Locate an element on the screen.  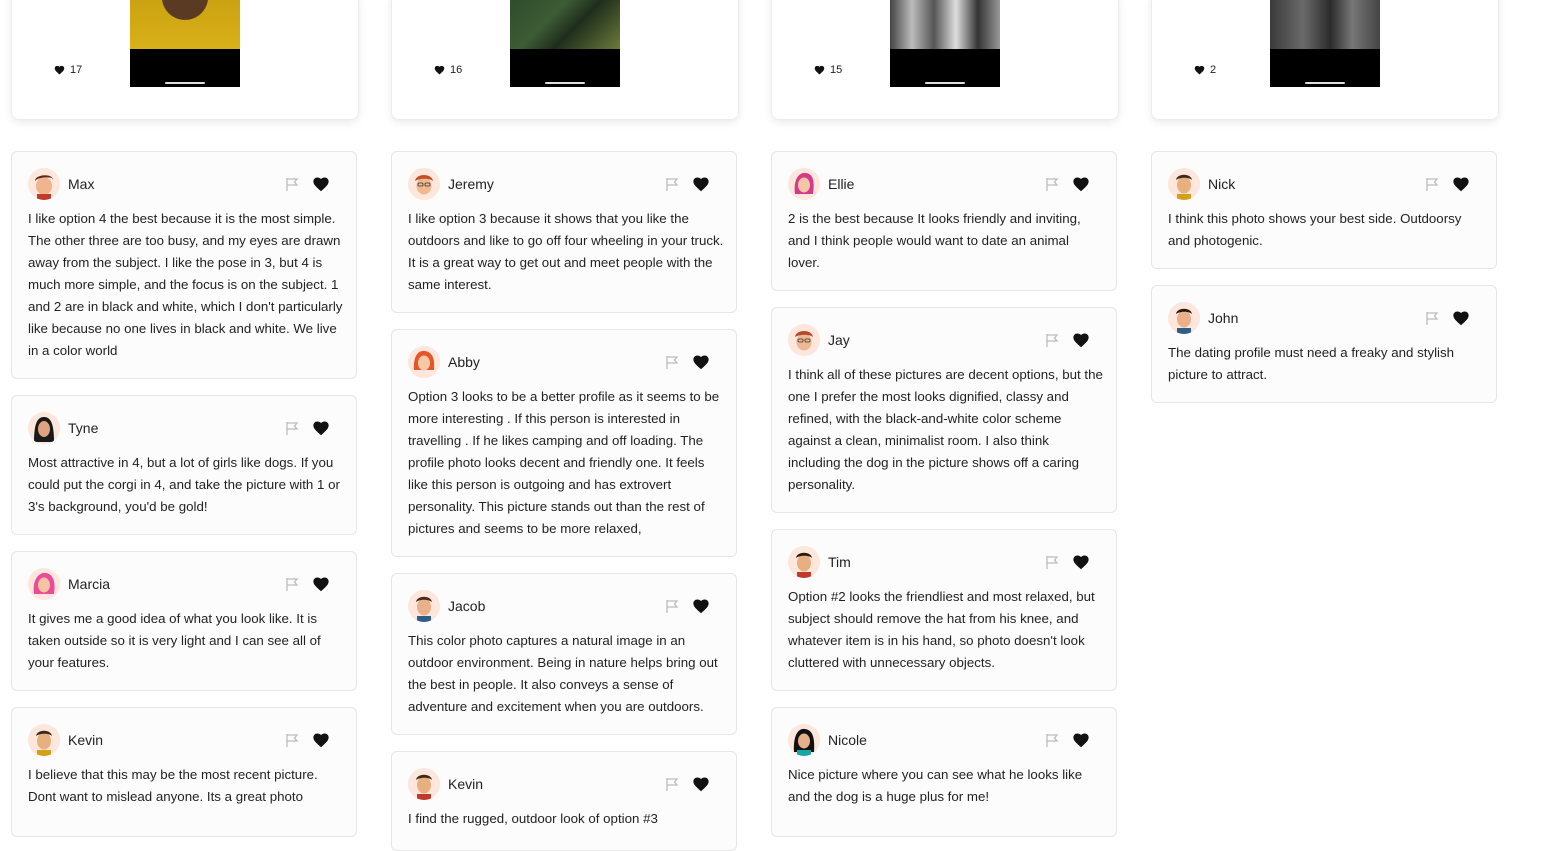
commenter-name: Ellie is located at coordinates (841, 184).